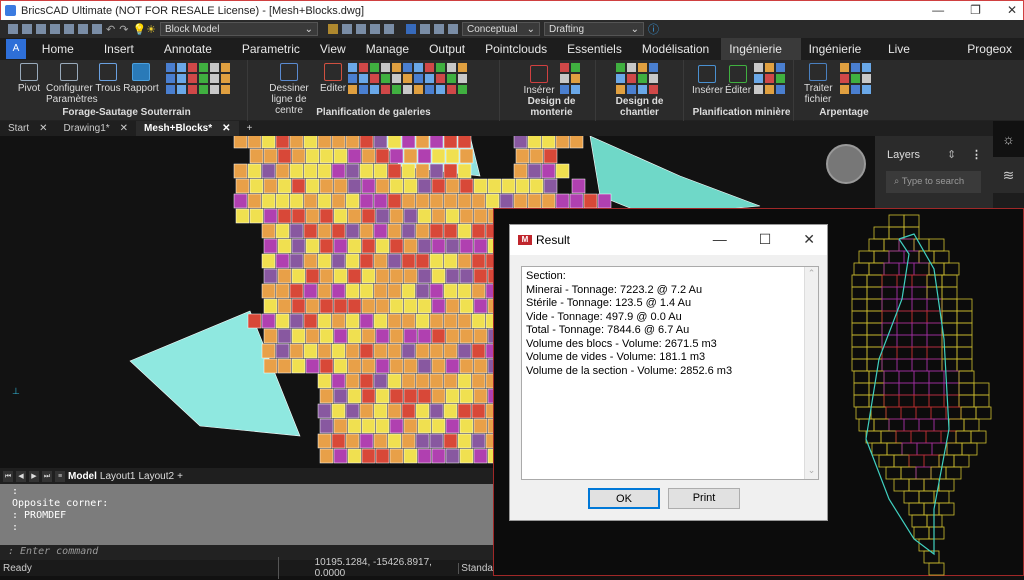 The image size is (1024, 580). I want to click on maximize-button: ☐, so click(765, 239).